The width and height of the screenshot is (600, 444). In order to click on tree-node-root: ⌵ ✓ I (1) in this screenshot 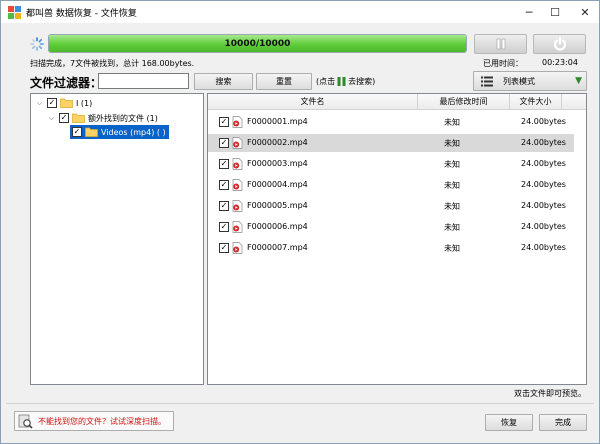, I will do `click(63, 103)`.